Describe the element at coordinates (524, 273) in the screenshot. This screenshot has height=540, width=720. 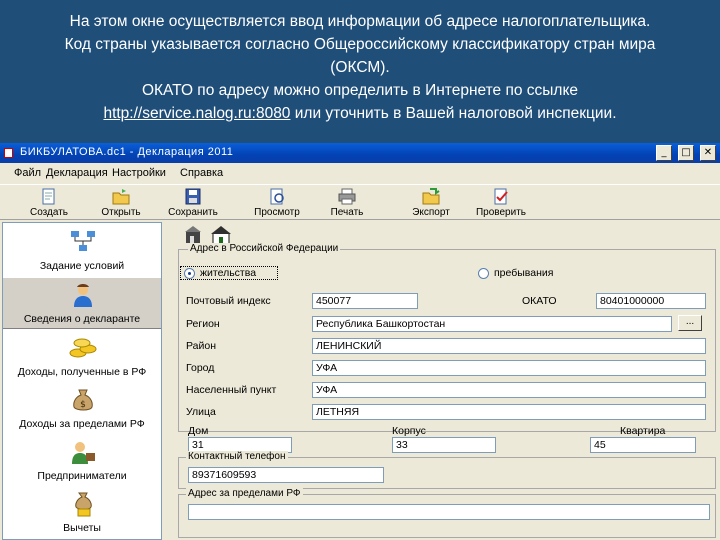
I see `stay-radio-label: пребывания` at that location.